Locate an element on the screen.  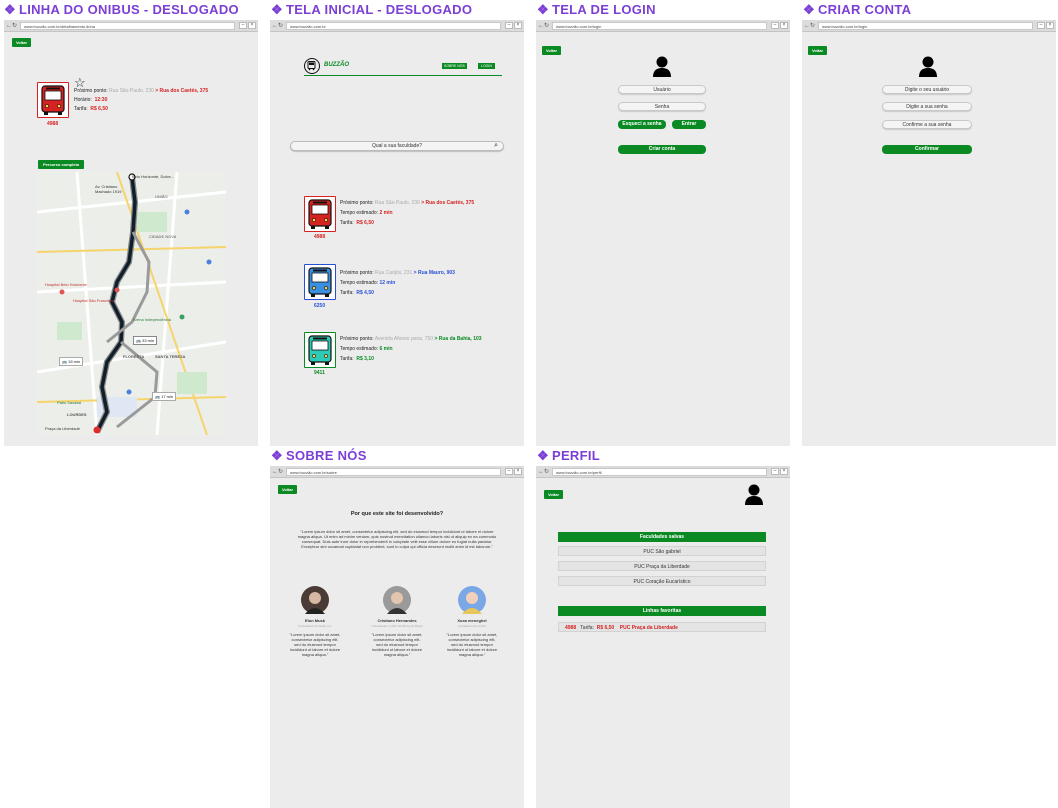
browser-bar: ←↻ www.buzzão.com.br/login – × is located at coordinates (929, 26).